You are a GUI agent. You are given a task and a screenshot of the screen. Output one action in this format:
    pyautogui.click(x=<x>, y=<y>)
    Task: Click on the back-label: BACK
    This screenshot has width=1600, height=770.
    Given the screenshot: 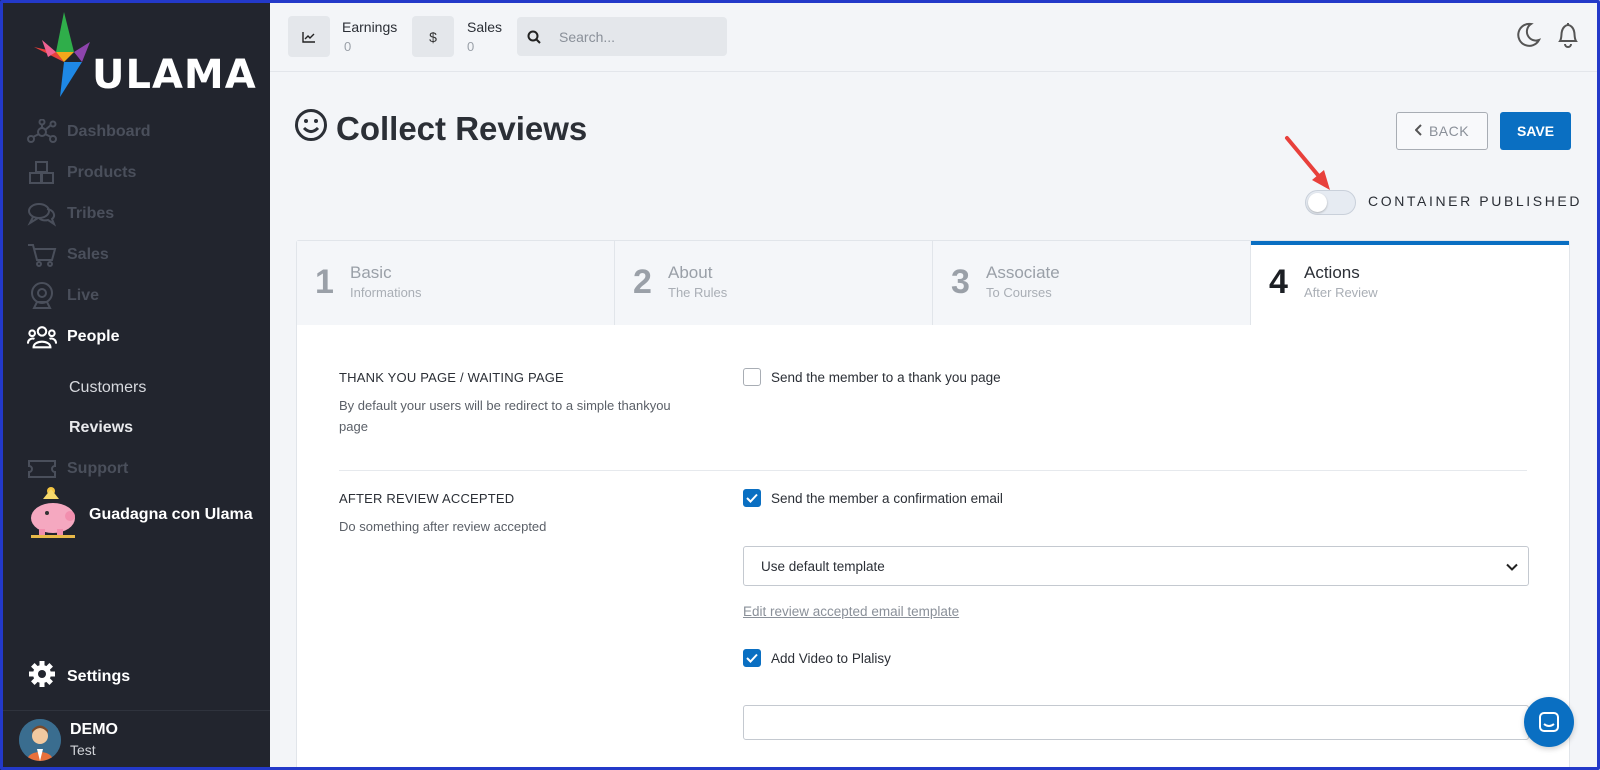 What is the action you would take?
    pyautogui.click(x=1449, y=131)
    